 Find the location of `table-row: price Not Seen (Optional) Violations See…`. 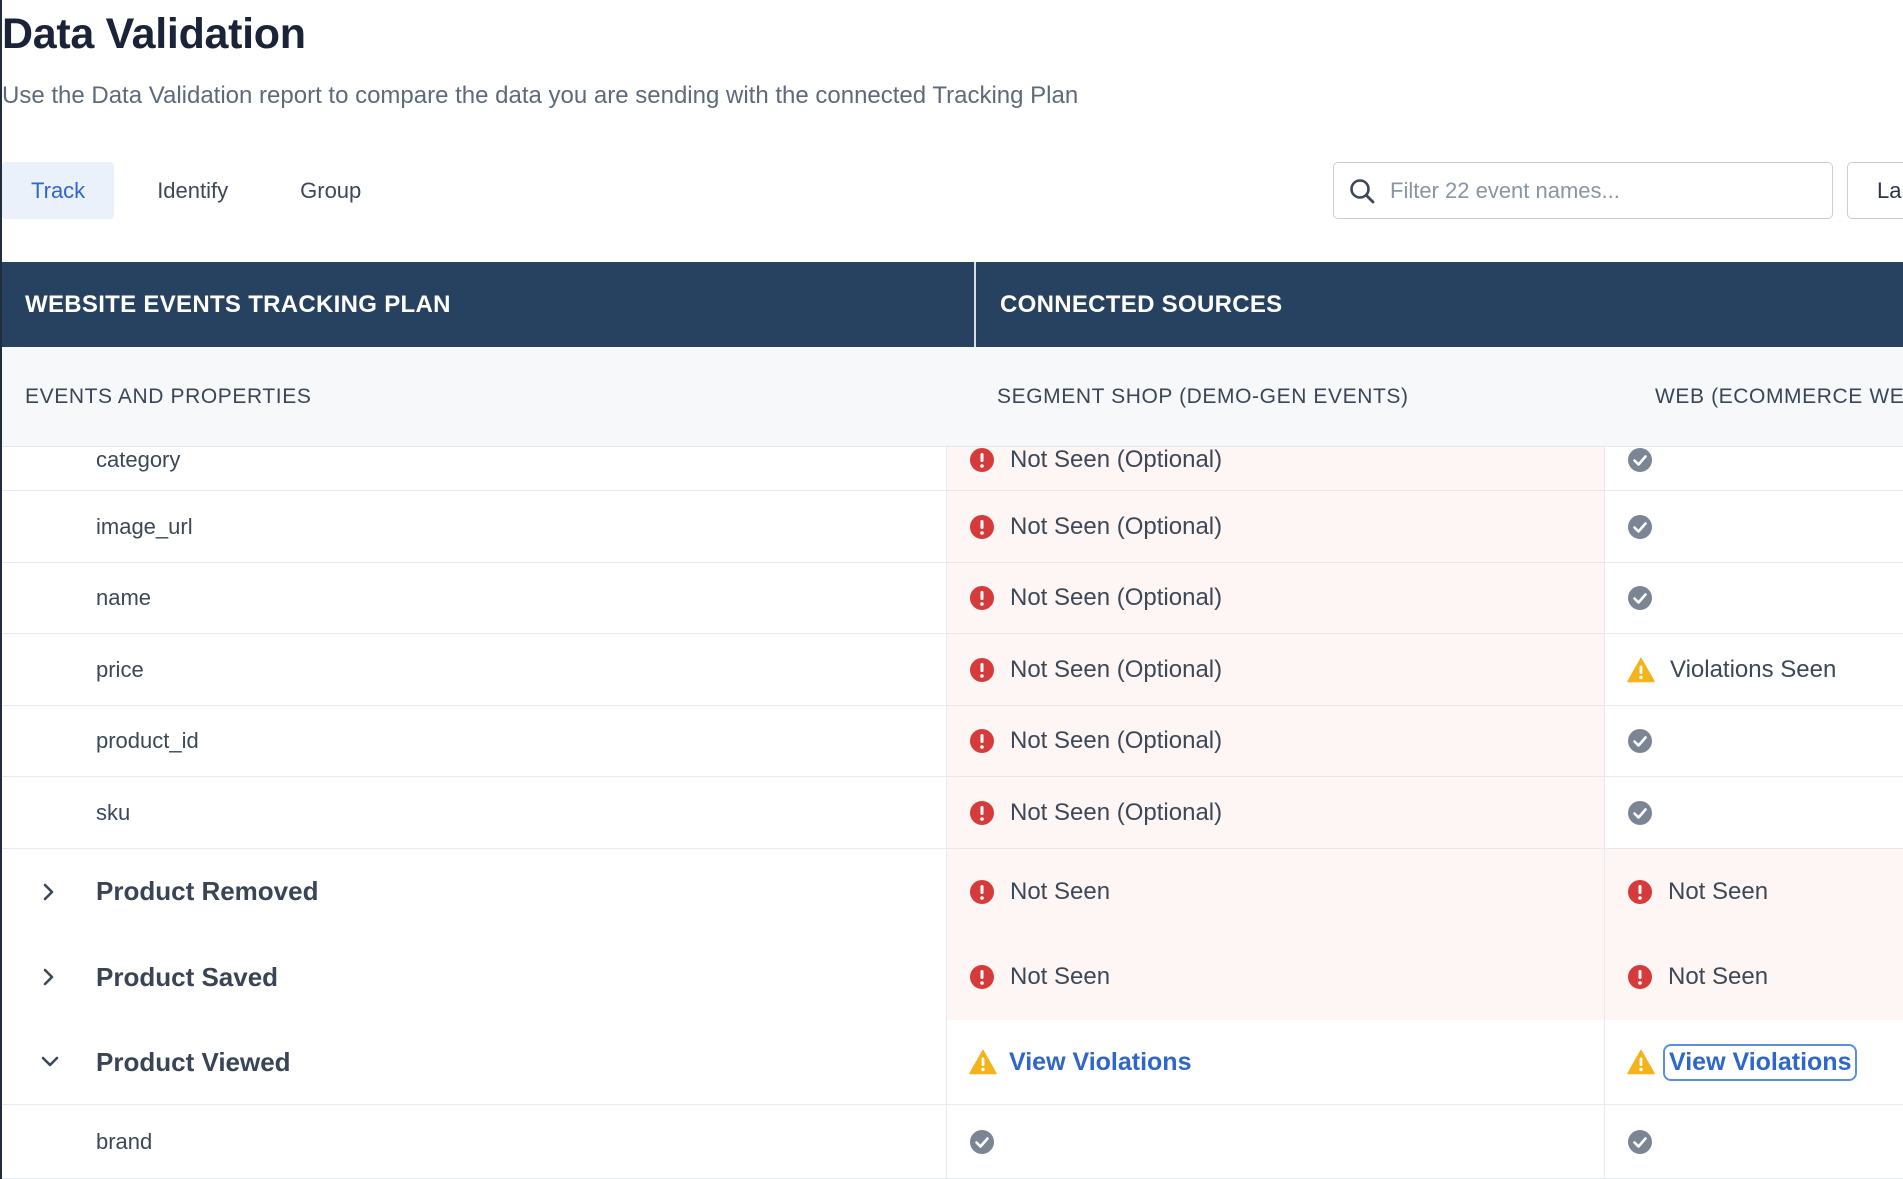

table-row: price Not Seen (Optional) Violations See… is located at coordinates (952, 670).